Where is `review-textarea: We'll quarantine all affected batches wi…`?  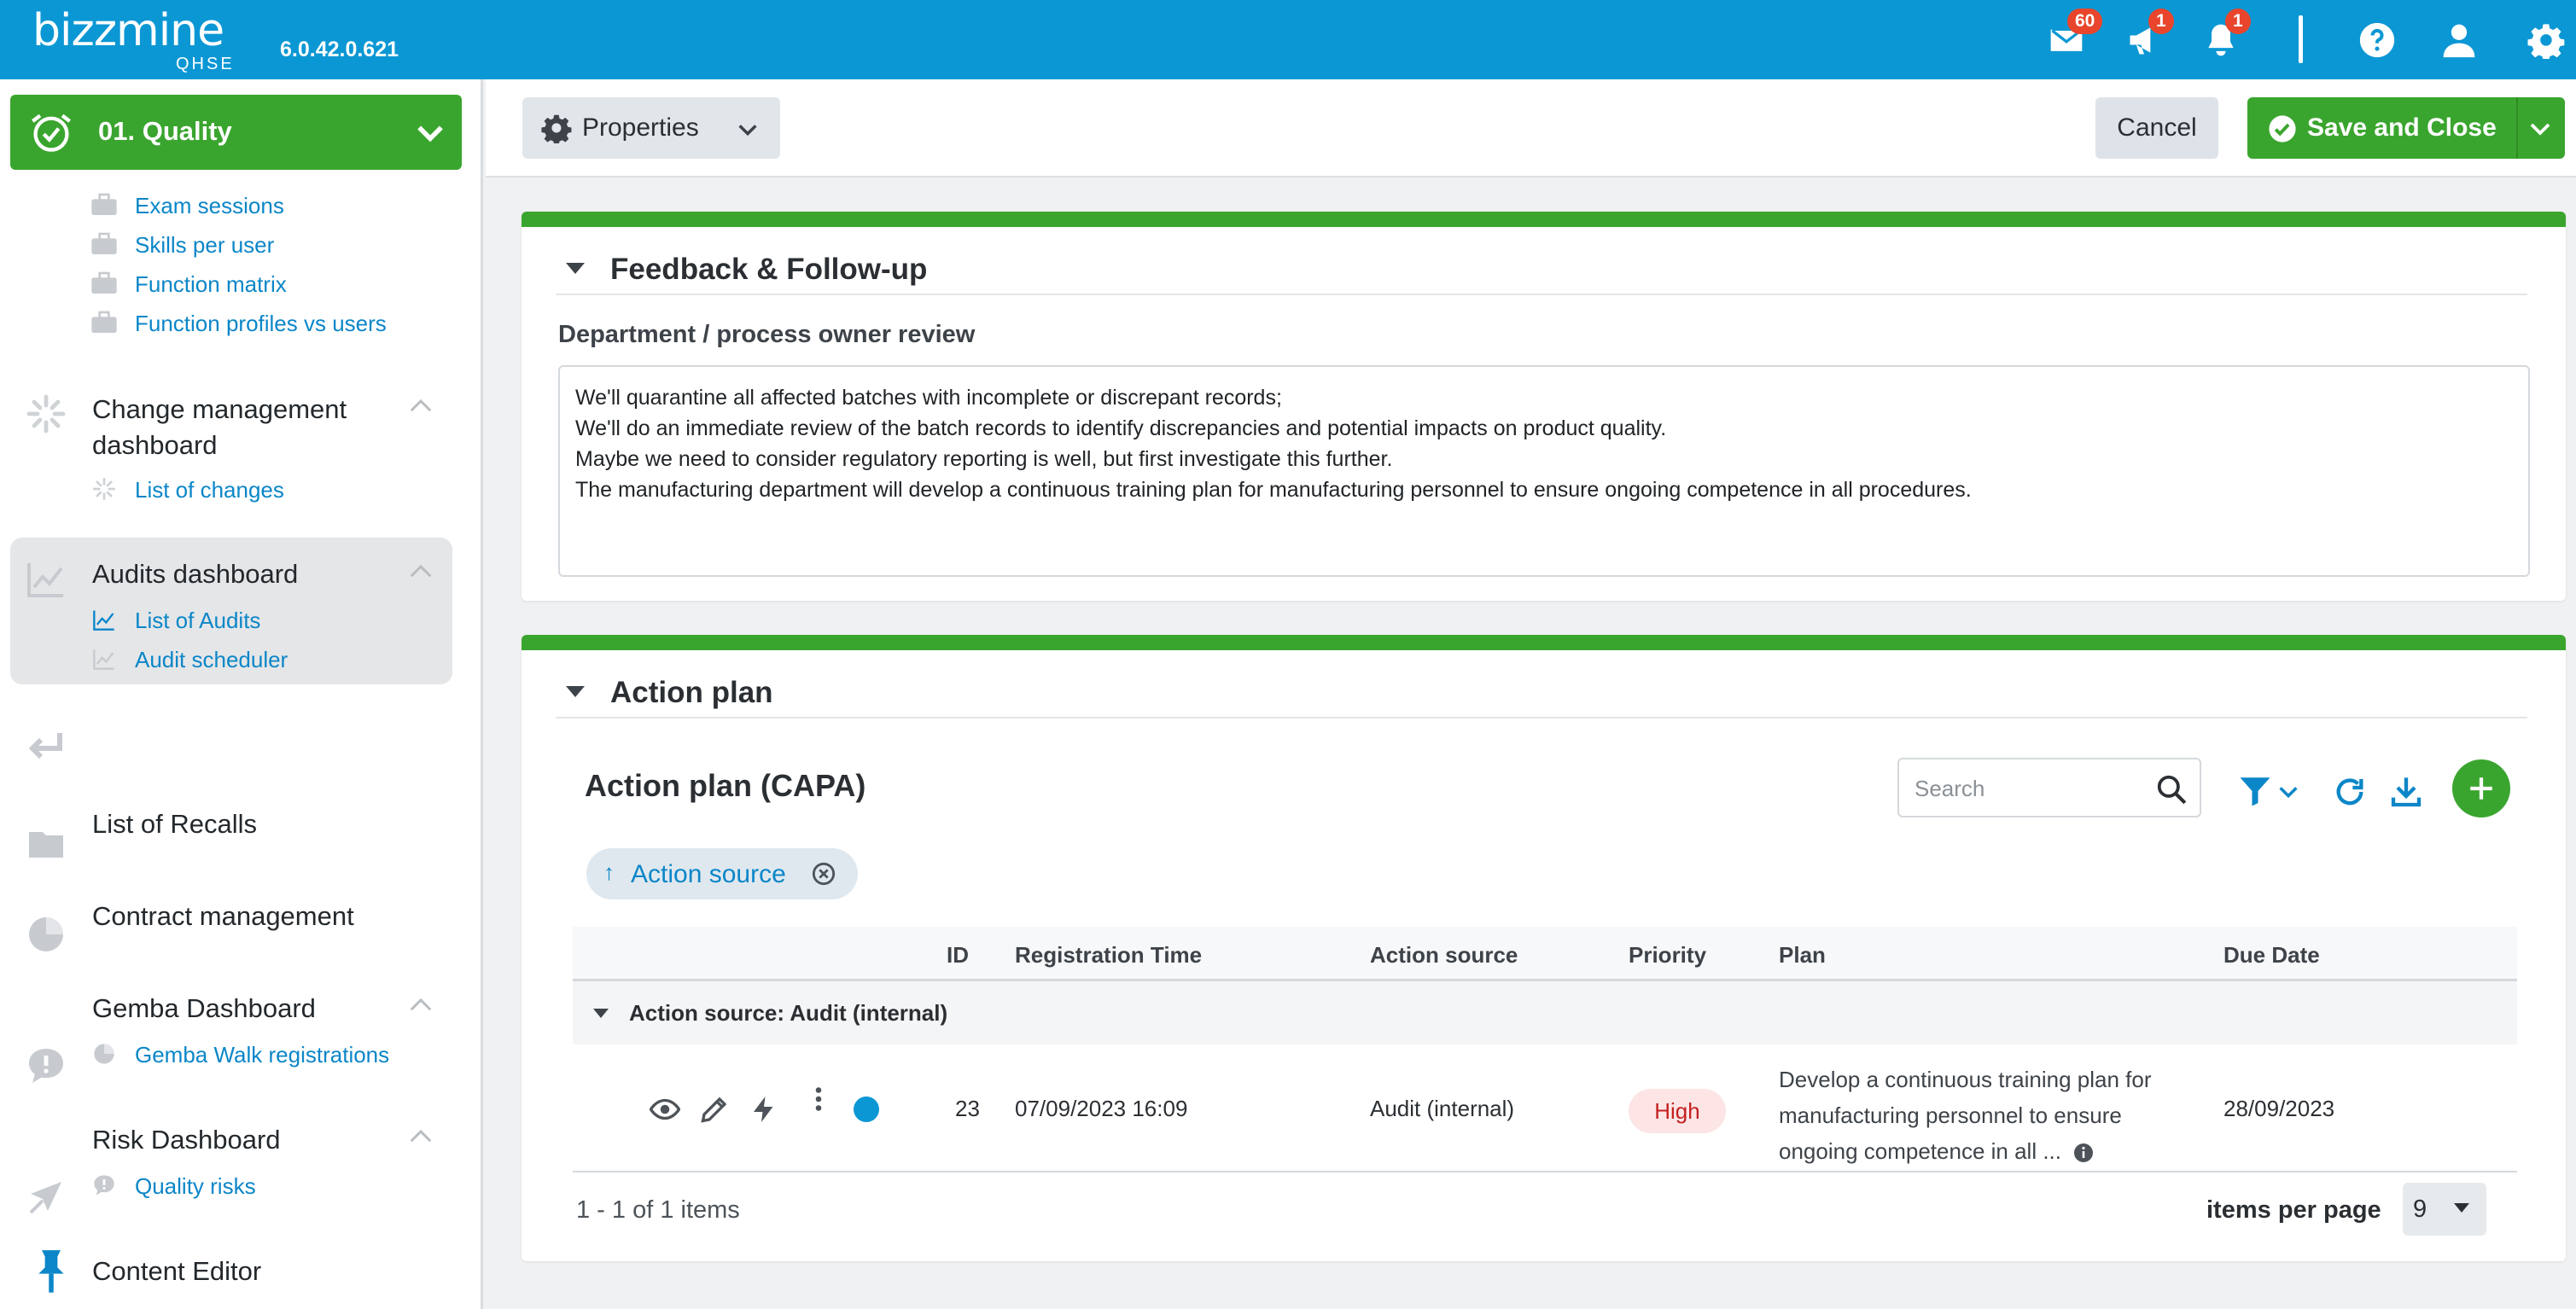
review-textarea: We'll quarantine all affected batches wi… is located at coordinates (1544, 471).